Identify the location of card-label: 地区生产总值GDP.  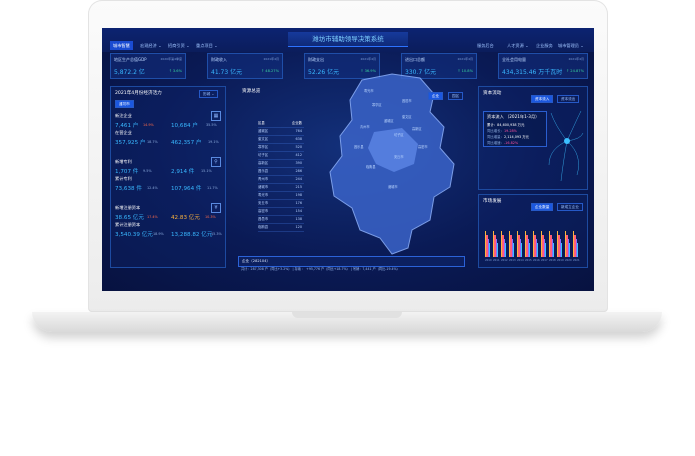
(130, 59).